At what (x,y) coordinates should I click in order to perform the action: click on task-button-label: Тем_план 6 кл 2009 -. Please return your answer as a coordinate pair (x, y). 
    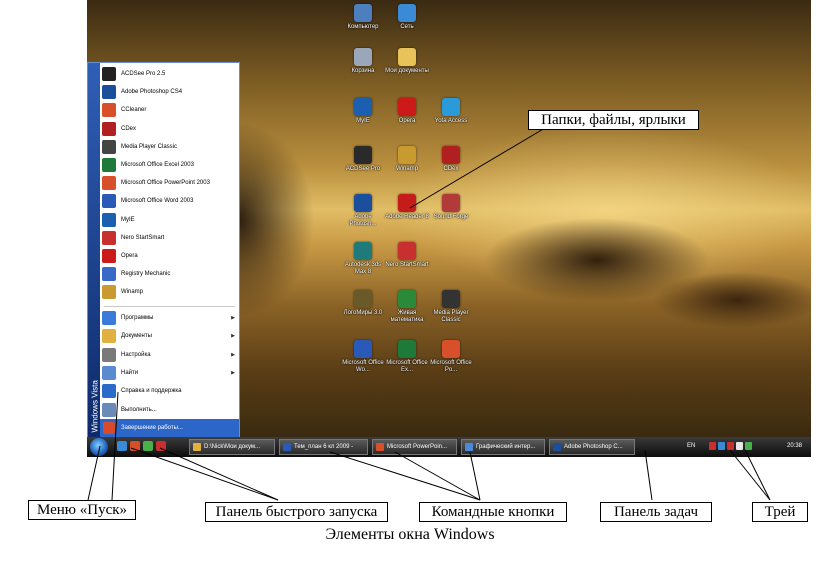
    Looking at the image, I should click on (324, 447).